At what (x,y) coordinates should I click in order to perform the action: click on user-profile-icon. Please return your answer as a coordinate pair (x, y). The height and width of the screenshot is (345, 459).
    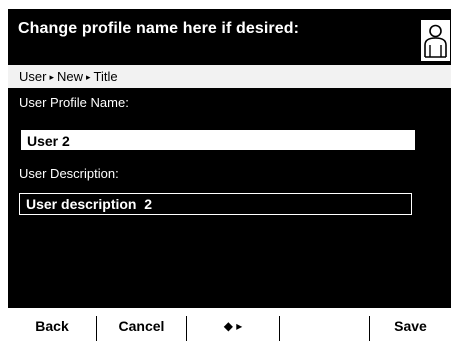
    Looking at the image, I should click on (435, 40).